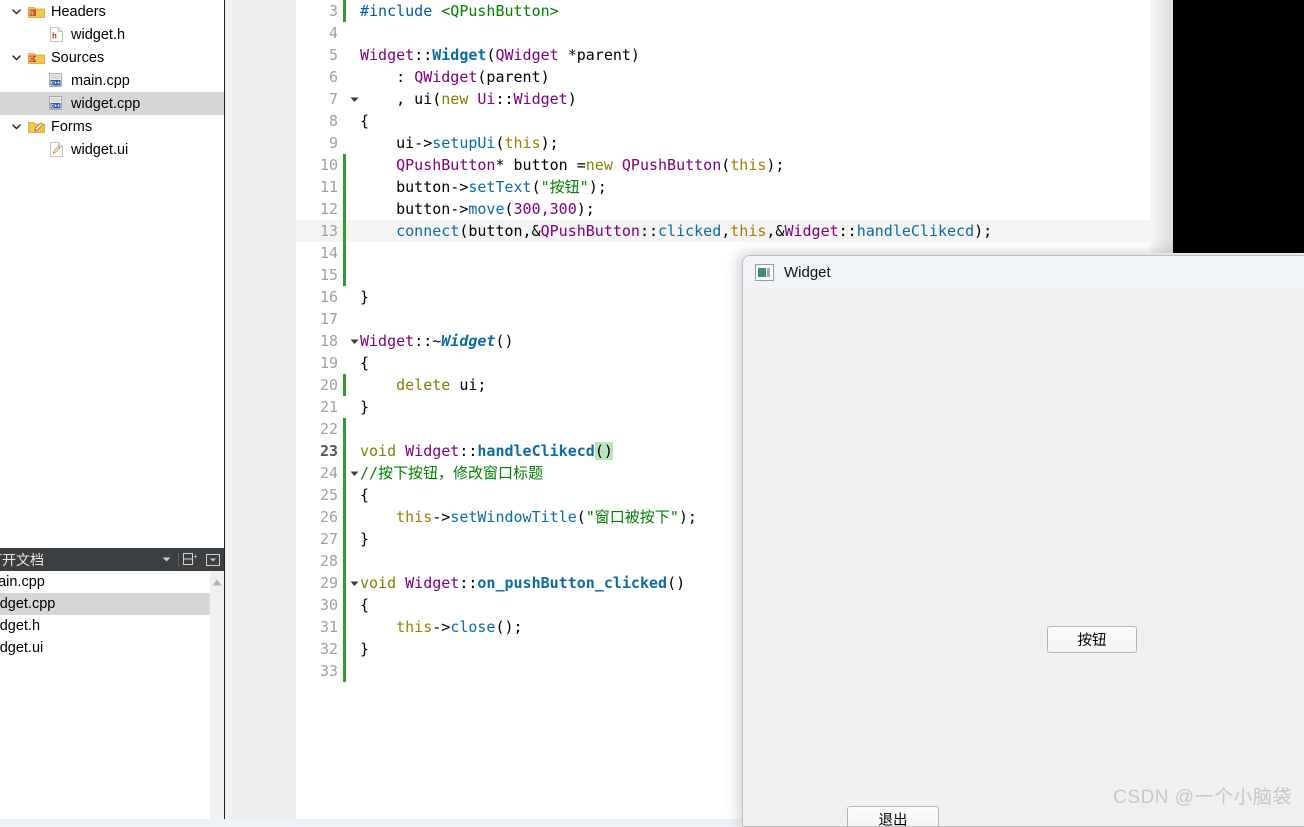 The height and width of the screenshot is (827, 1304). Describe the element at coordinates (333, 77) in the screenshot. I see `line-number: 6` at that location.